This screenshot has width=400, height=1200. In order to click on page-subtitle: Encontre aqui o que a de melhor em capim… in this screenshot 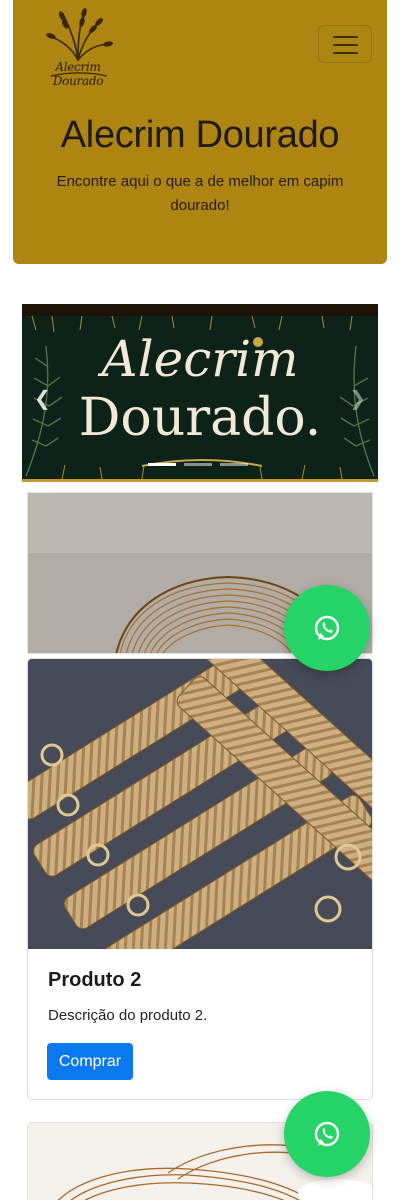, I will do `click(200, 193)`.